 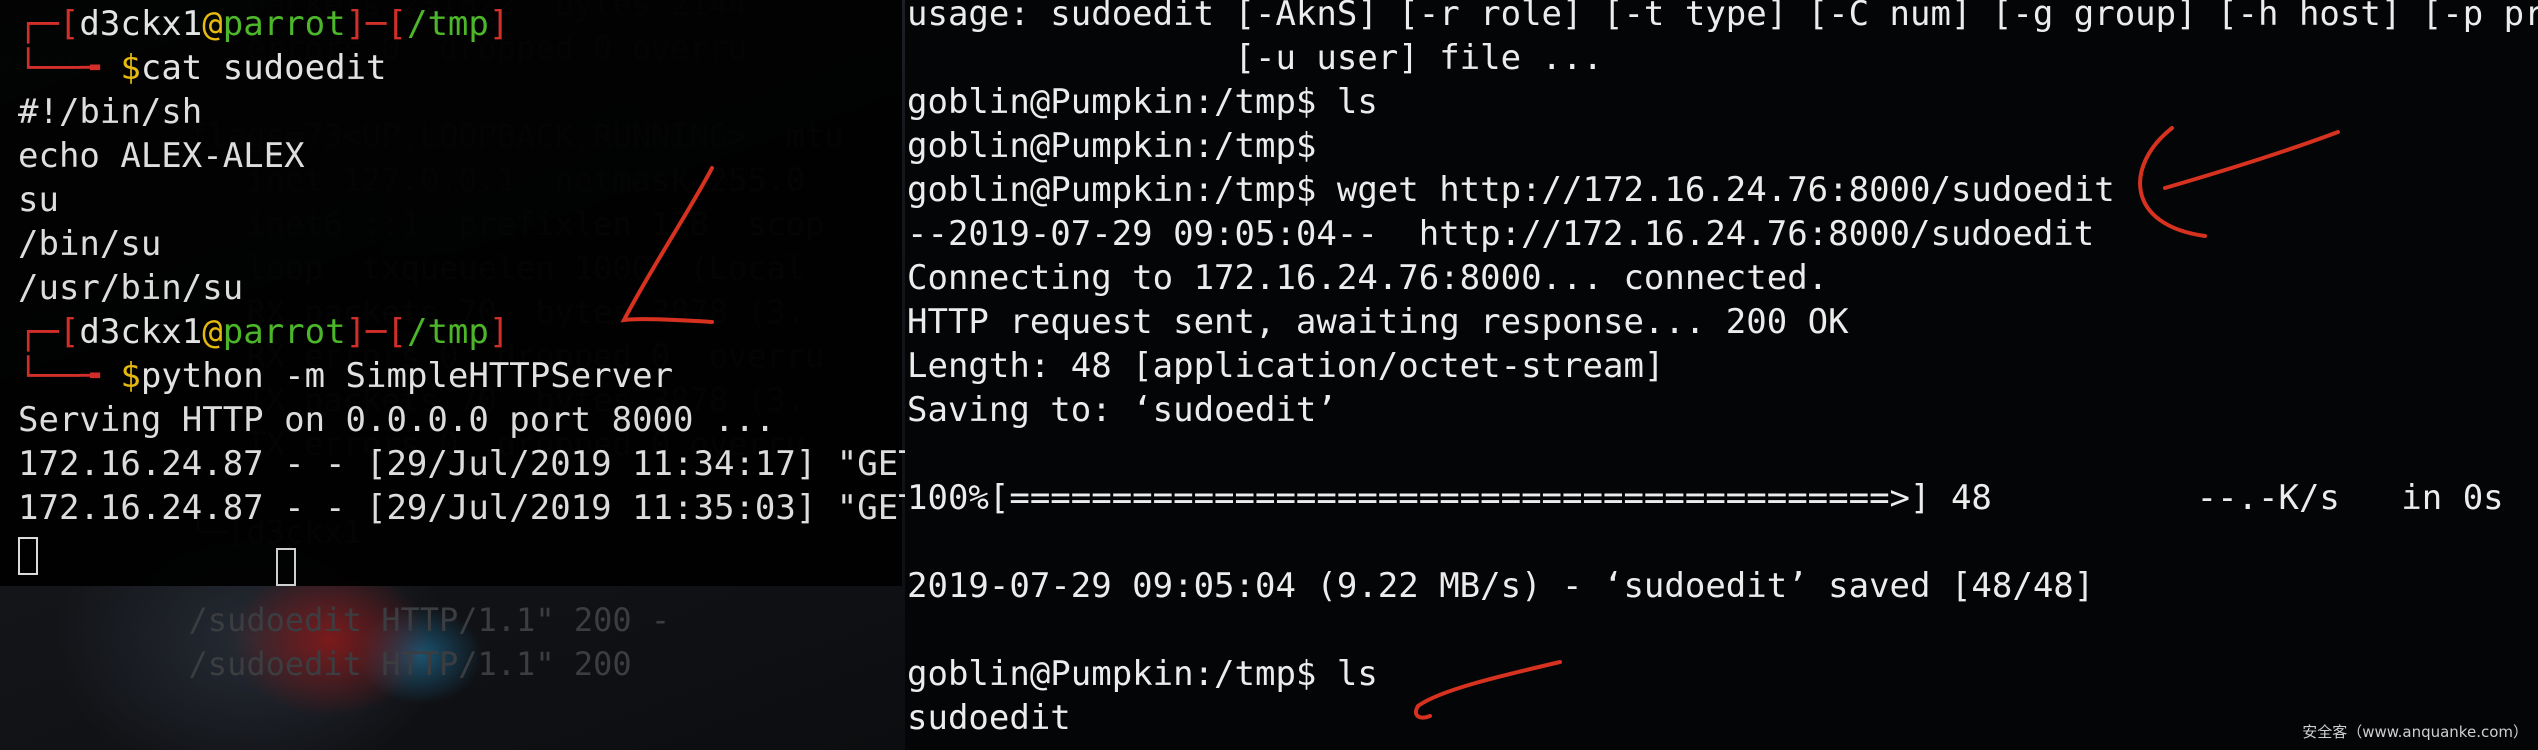 I want to click on arrow-annotation-wget-line, so click(x=2251, y=160).